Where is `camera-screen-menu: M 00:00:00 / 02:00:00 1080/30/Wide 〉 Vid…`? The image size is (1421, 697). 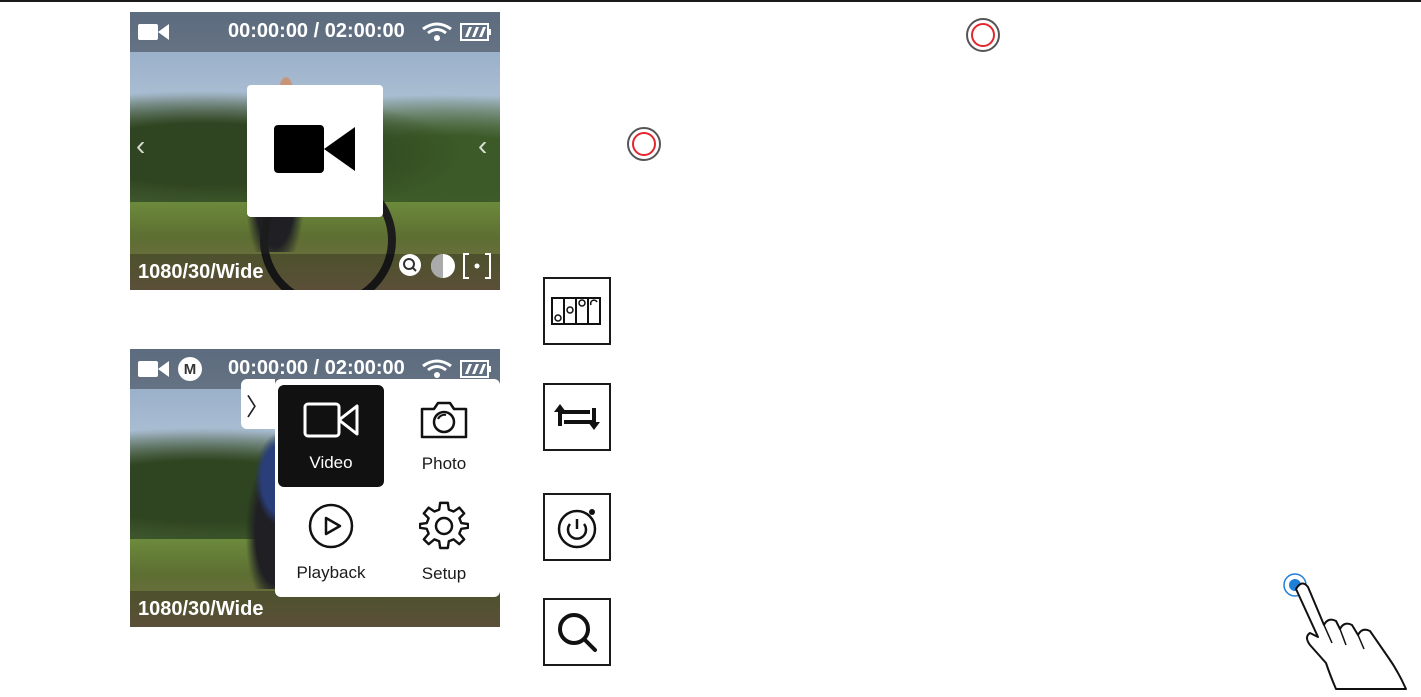
camera-screen-menu: M 00:00:00 / 02:00:00 1080/30/Wide 〉 Vid… is located at coordinates (315, 488).